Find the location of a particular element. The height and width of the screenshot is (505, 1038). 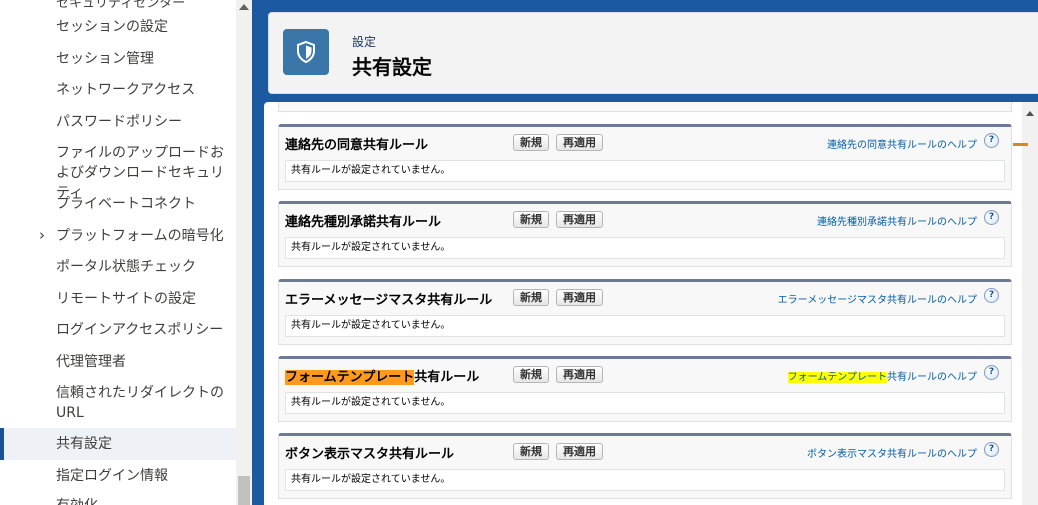

sidebar-item-portal-health-check: ポータル状態チェック is located at coordinates (144, 267).